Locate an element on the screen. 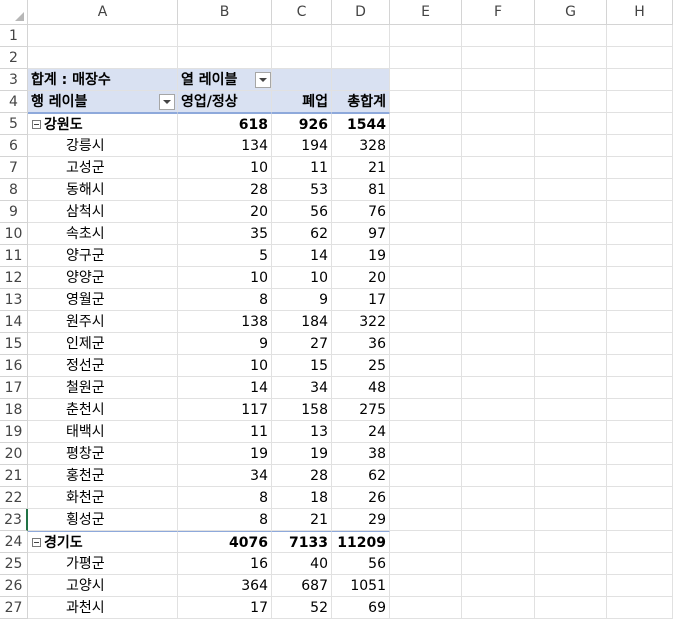  cell-e11 is located at coordinates (426, 256).